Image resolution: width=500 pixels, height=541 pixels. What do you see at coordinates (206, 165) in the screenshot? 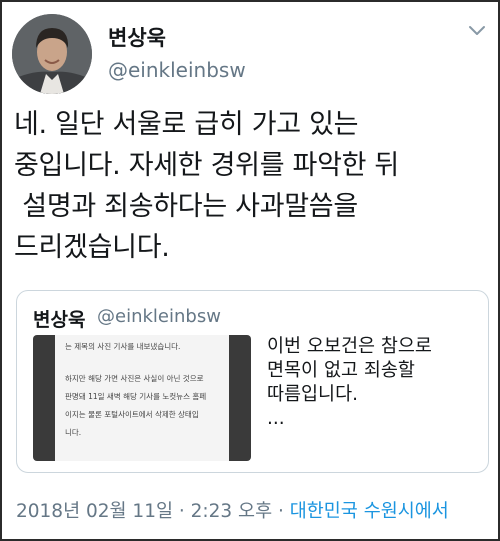
I see `tweet-text-line: 중입니다. 자세한 경위를 파악한 뒤` at bounding box center [206, 165].